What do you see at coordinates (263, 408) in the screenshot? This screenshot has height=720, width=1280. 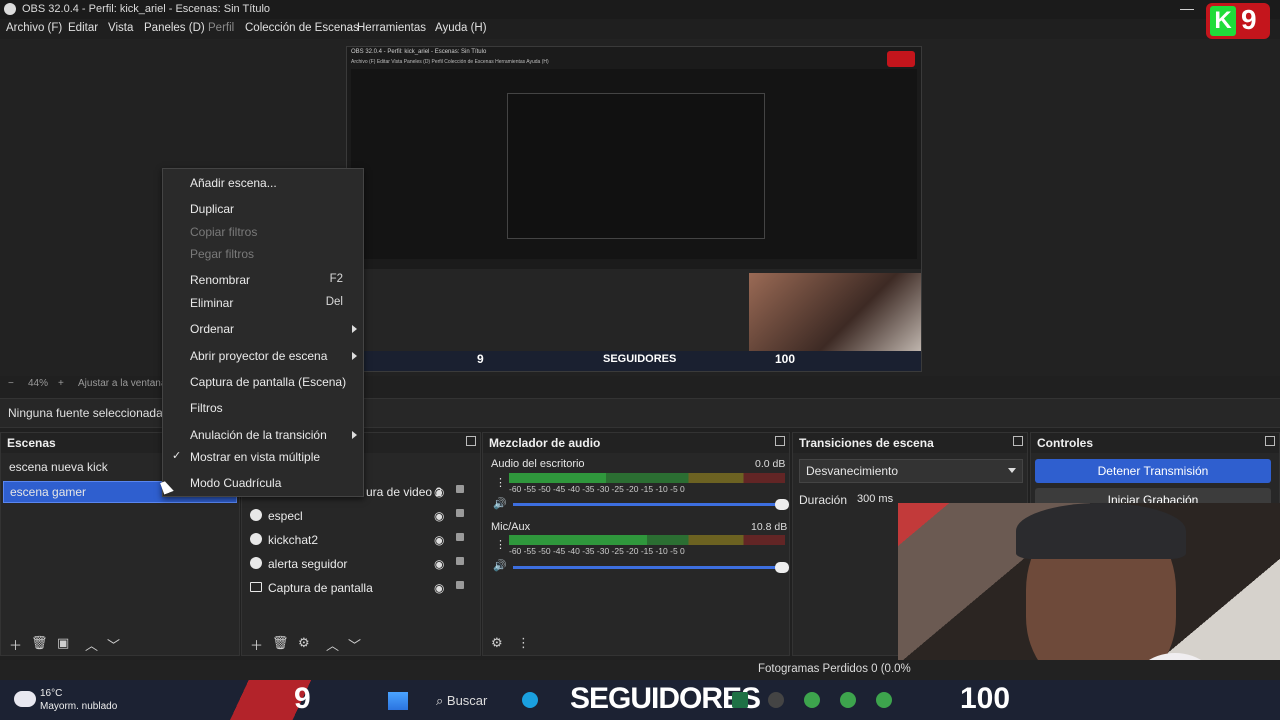 I see `menu-item-filters: Filtros` at bounding box center [263, 408].